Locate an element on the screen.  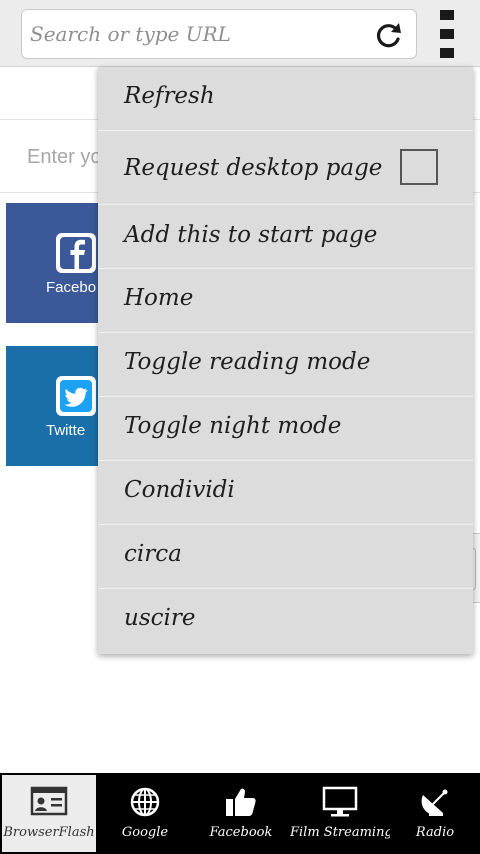
menu-item-about: circa is located at coordinates (285, 557).